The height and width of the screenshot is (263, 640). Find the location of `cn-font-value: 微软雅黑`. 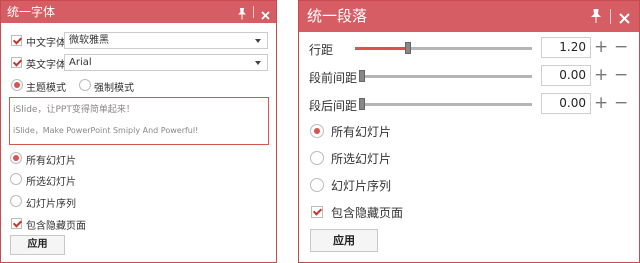

cn-font-value: 微软雅黑 is located at coordinates (89, 40).